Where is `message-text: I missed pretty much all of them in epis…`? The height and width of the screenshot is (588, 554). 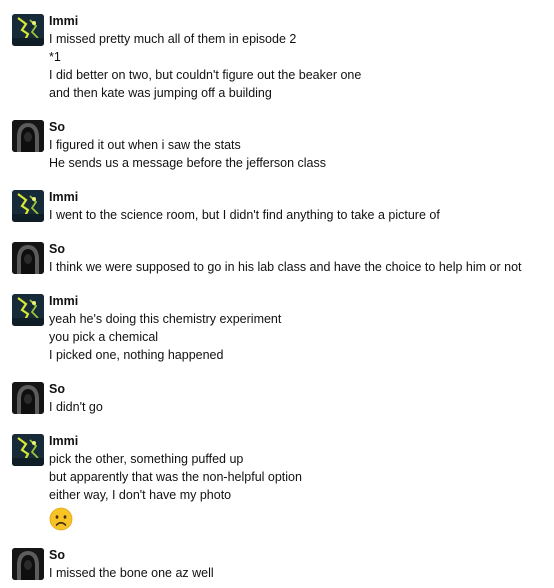 message-text: I missed pretty much all of them in epis… is located at coordinates (173, 39).